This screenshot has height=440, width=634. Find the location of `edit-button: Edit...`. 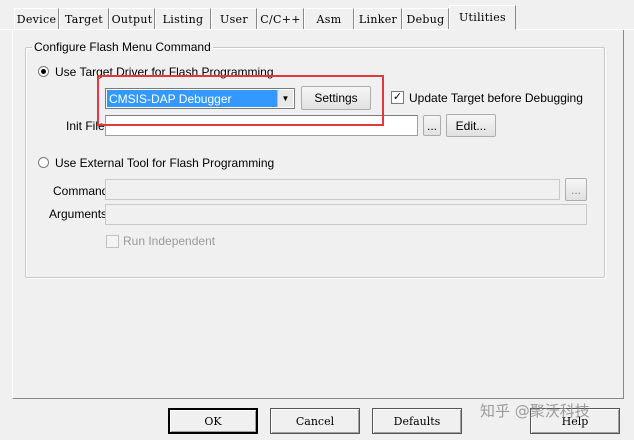

edit-button: Edit... is located at coordinates (471, 125).